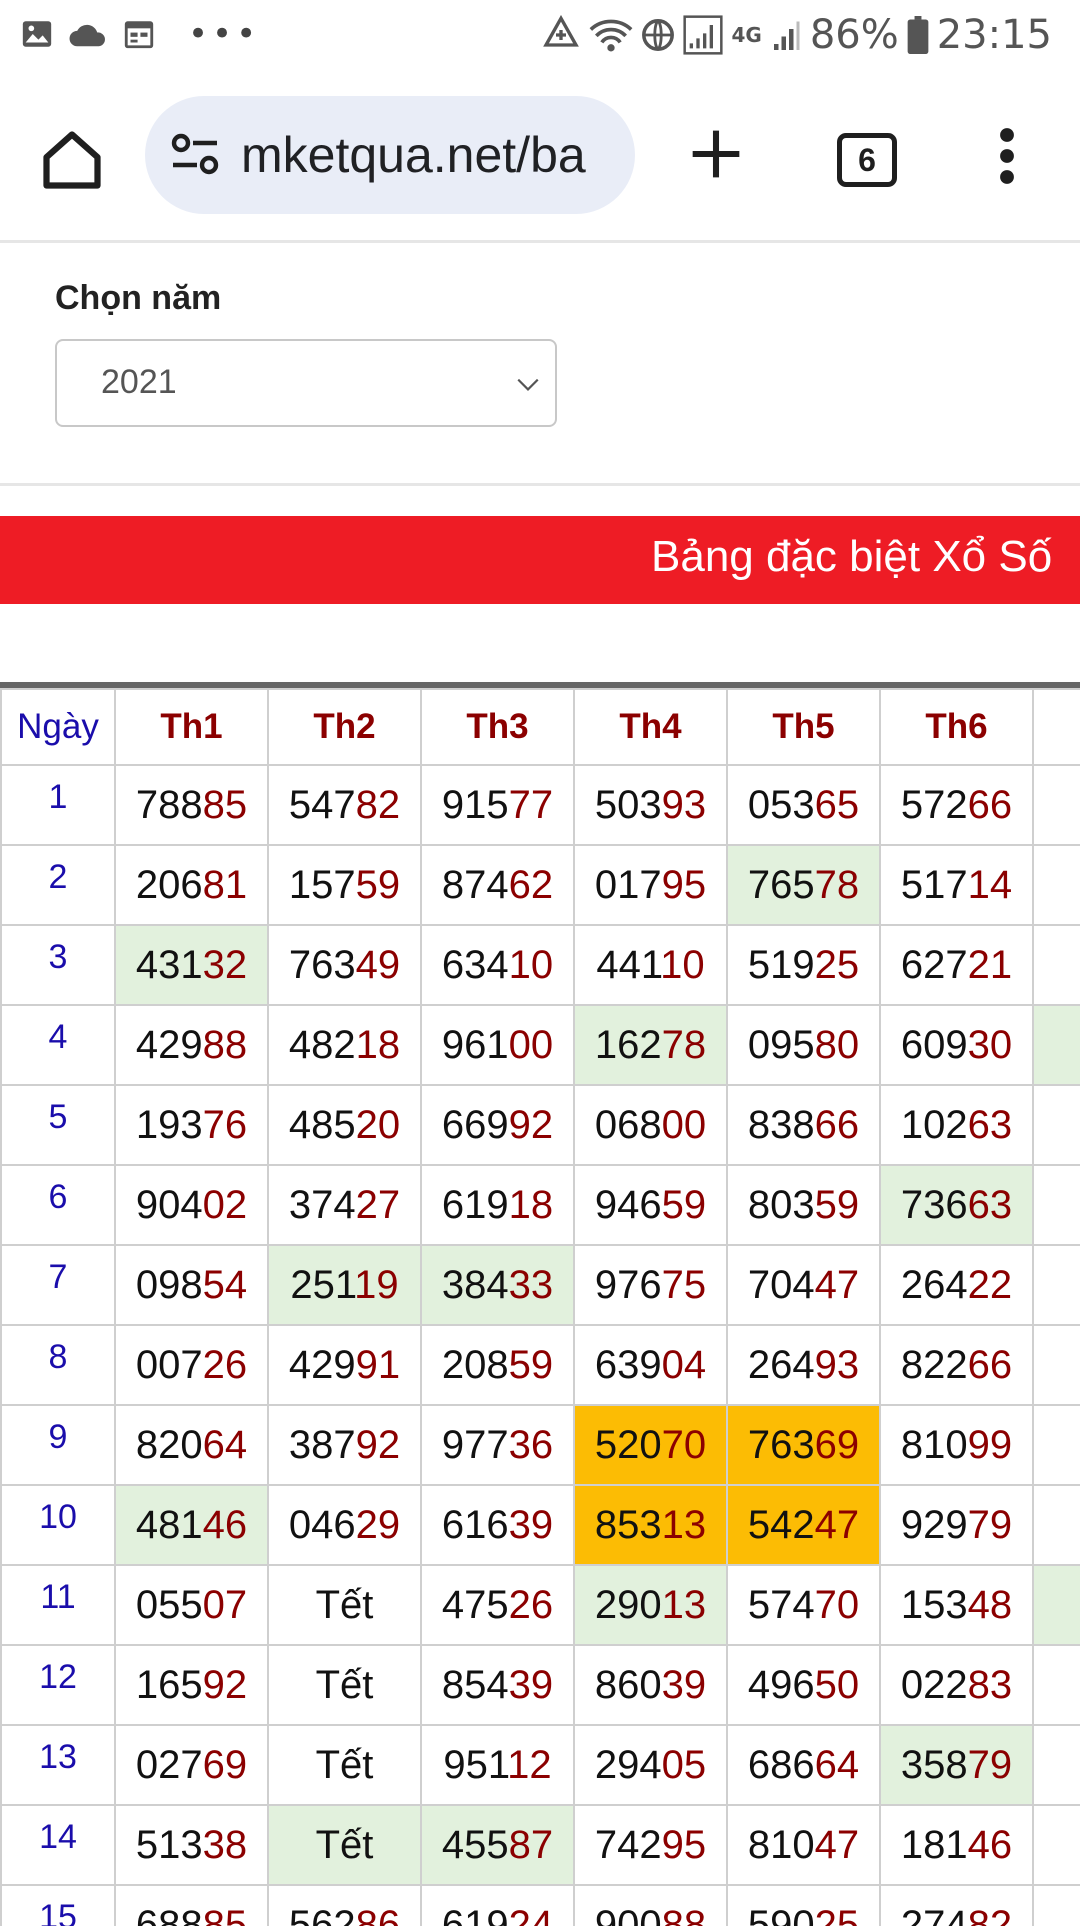 The image size is (1080, 1926). I want to click on result-cell: 81099, so click(956, 1445).